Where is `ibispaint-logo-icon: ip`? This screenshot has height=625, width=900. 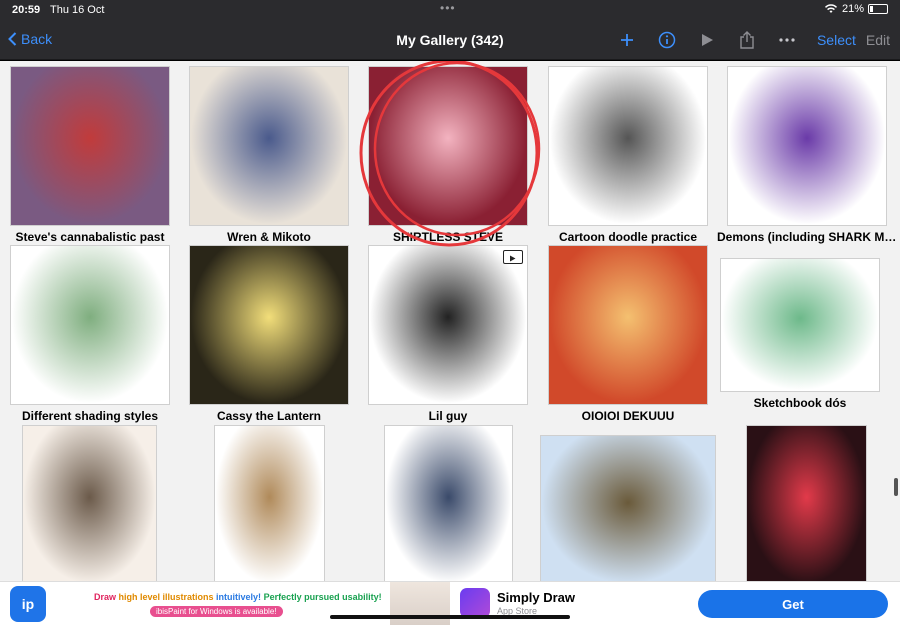 ibispaint-logo-icon: ip is located at coordinates (28, 604).